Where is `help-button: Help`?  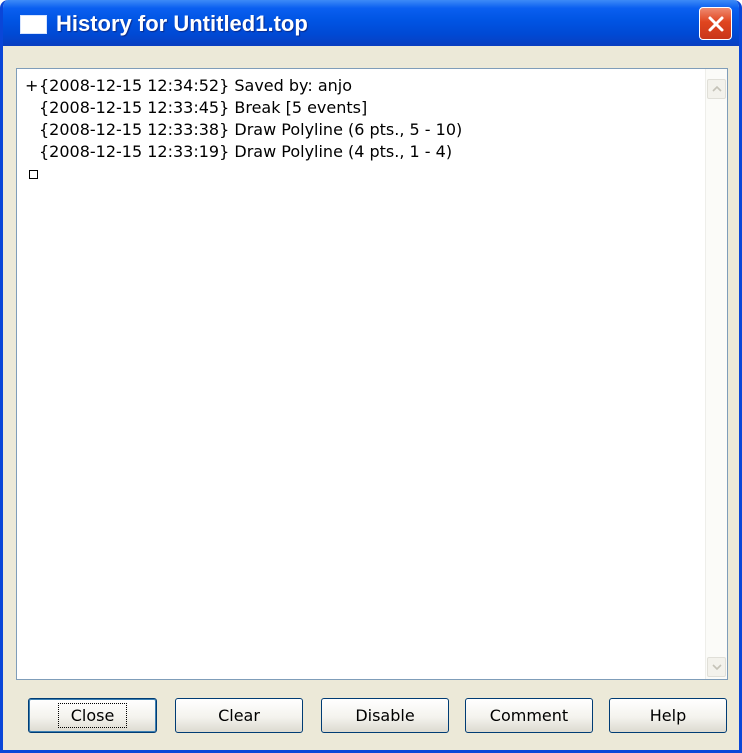
help-button: Help is located at coordinates (668, 715).